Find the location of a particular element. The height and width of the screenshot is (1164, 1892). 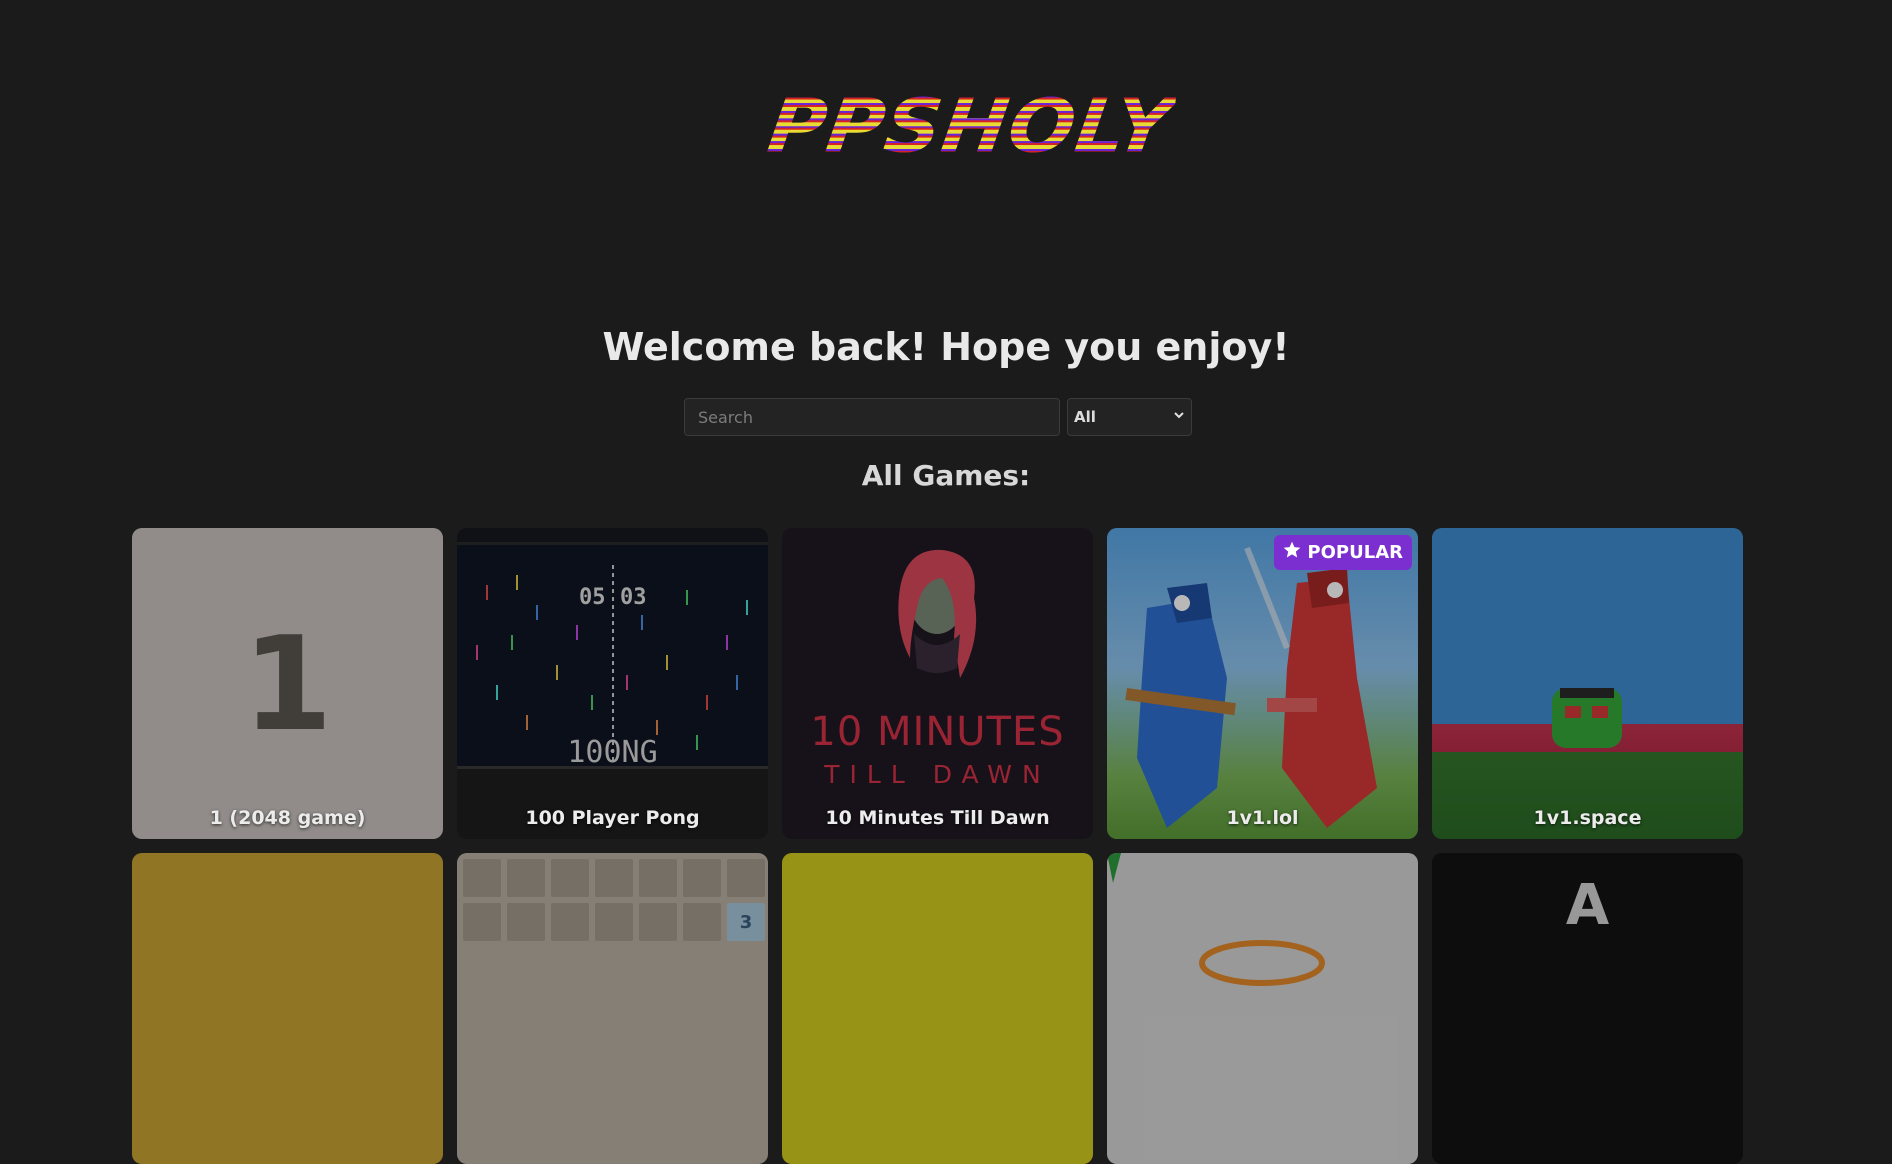

game-card-1v1-lol: POPULAR 1v1.lol is located at coordinates (1262, 683).